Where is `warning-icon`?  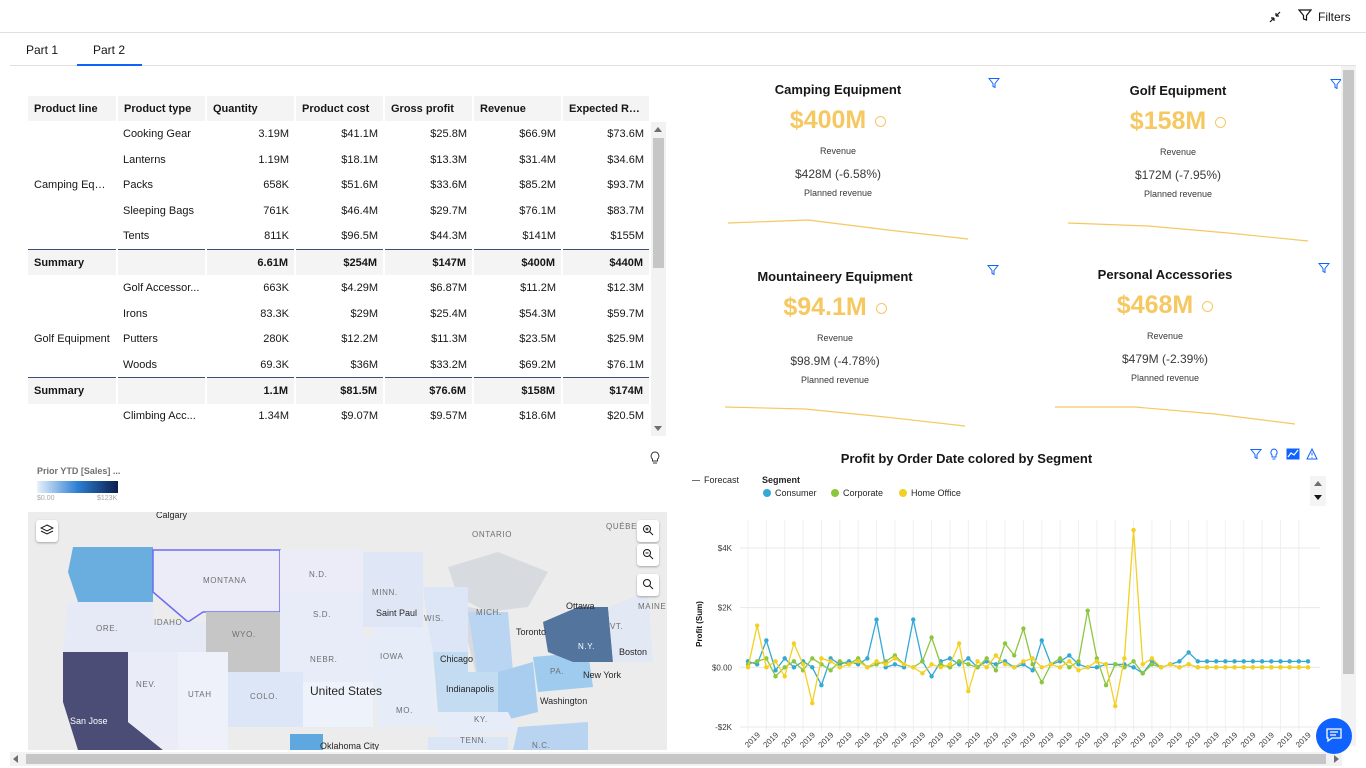 warning-icon is located at coordinates (1312, 455).